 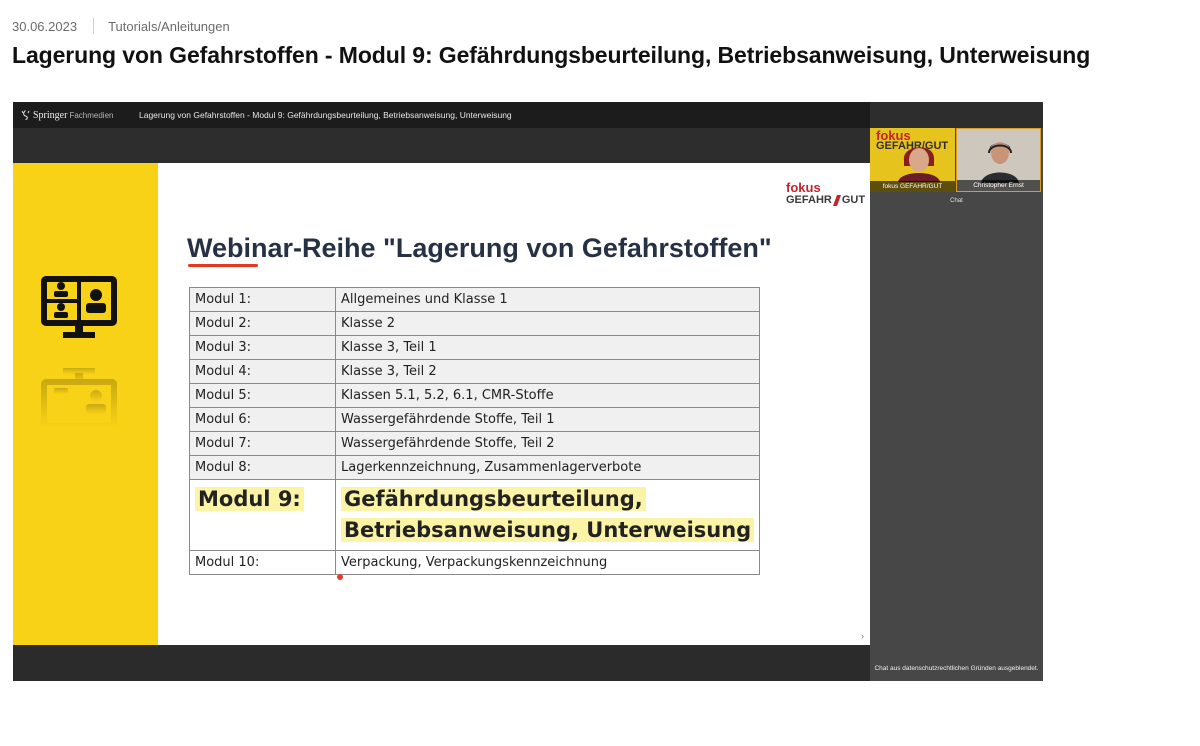 I want to click on logo-line1: fokus, so click(x=803, y=187).